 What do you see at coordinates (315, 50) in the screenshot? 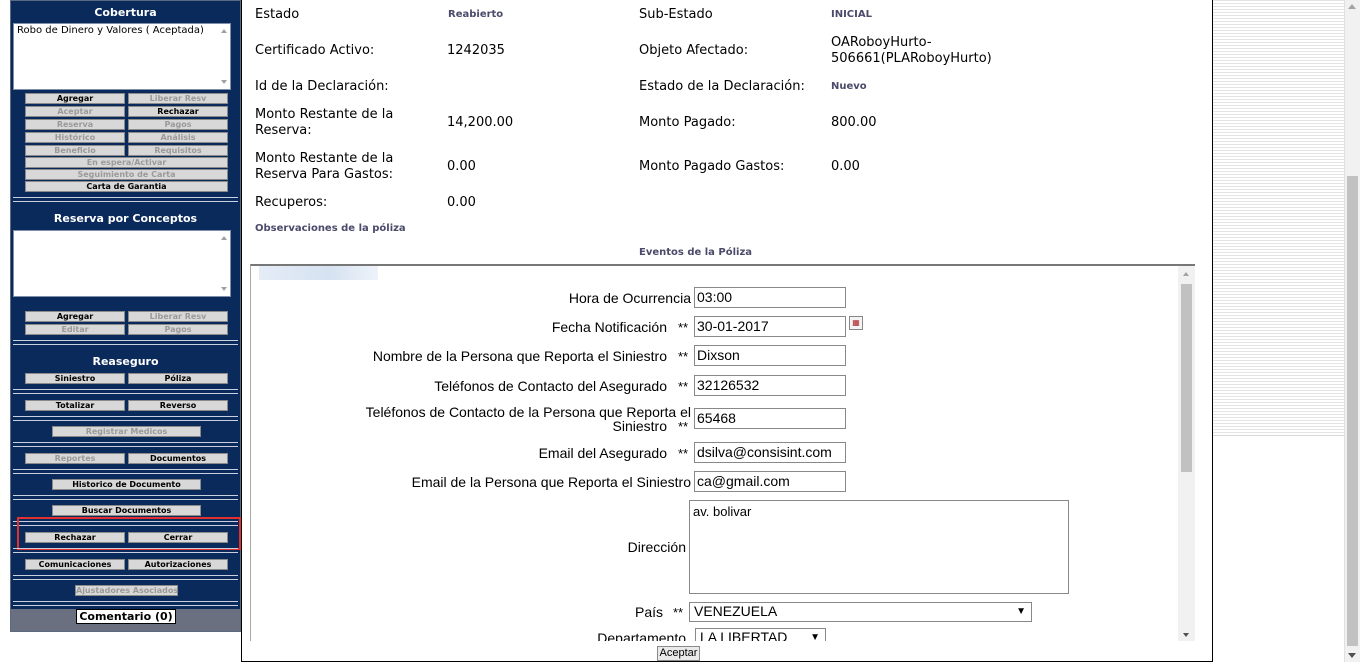
I see `certificado-label: Certificado Activo:` at bounding box center [315, 50].